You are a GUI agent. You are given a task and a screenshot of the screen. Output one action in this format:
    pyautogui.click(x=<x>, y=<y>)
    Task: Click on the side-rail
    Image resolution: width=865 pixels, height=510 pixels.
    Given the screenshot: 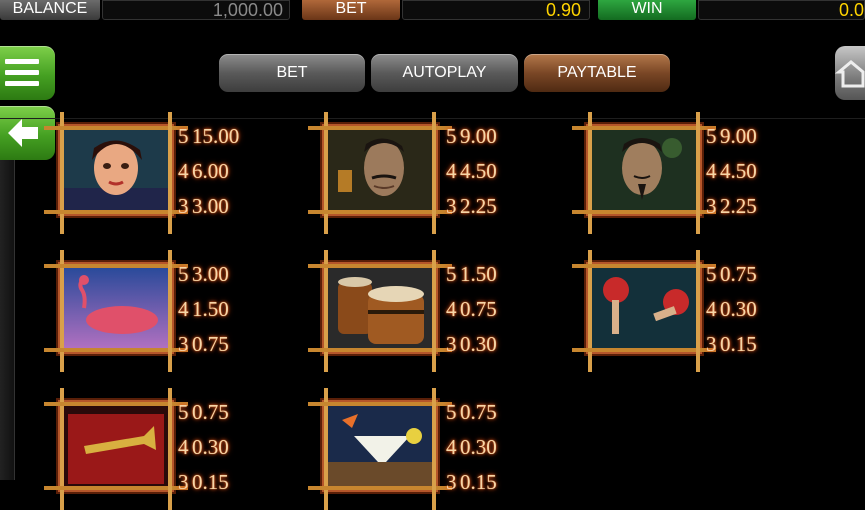 What is the action you would take?
    pyautogui.click(x=7, y=320)
    